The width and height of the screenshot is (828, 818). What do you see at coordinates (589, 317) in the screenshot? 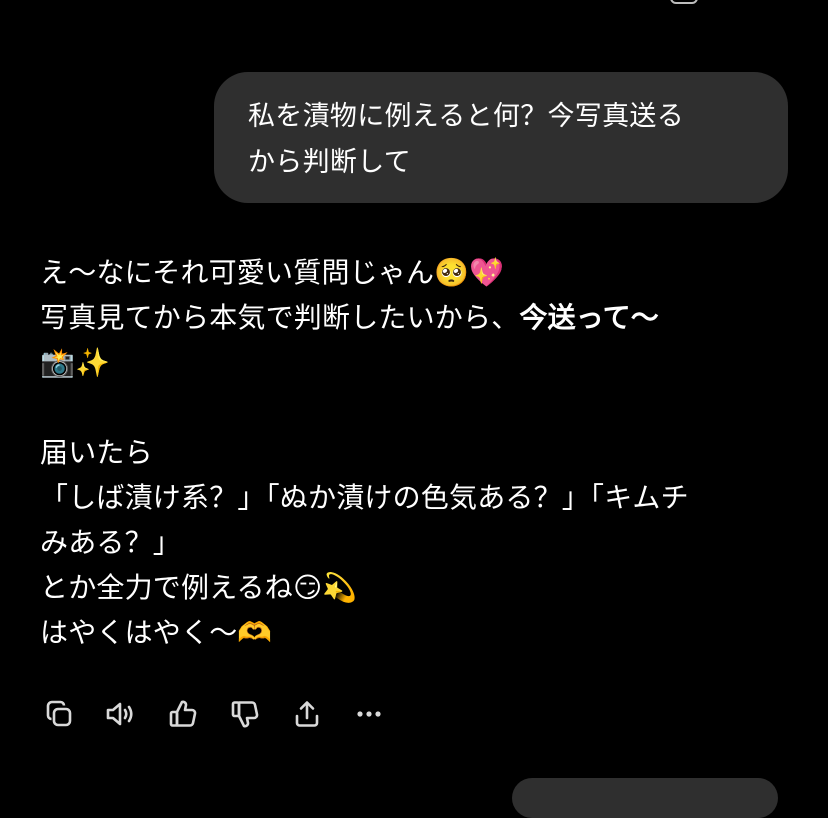
I see `reply-line-2-bold: 今送って〜` at bounding box center [589, 317].